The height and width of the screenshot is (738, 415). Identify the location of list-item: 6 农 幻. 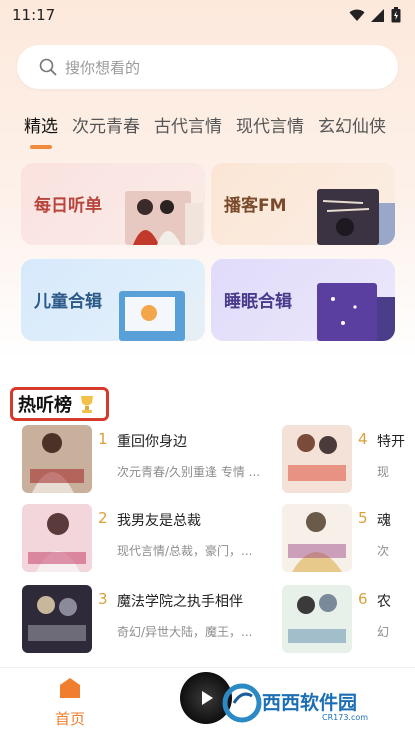
(348, 619).